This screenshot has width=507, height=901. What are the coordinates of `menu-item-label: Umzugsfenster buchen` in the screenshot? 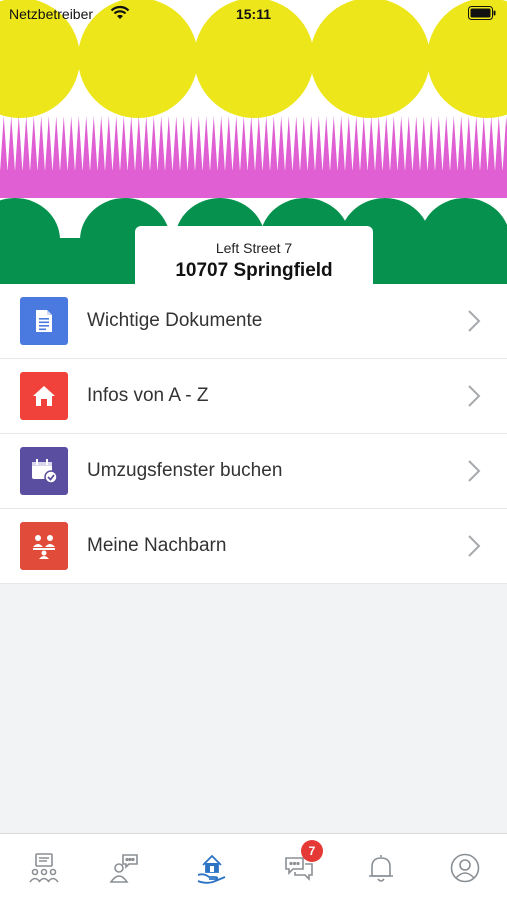 It's located at (185, 470).